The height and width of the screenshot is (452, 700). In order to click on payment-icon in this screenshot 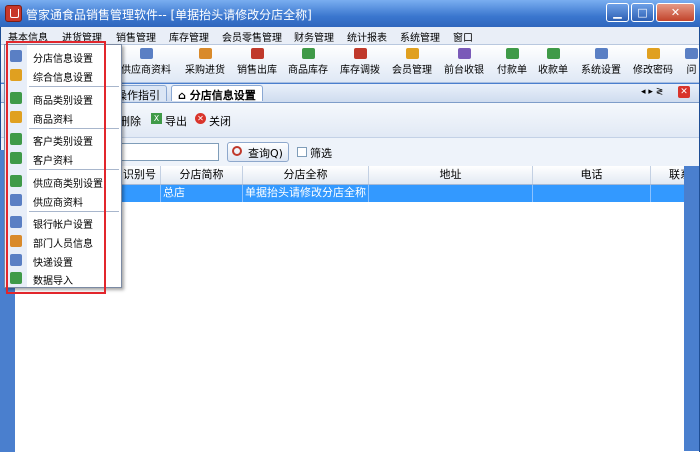, I will do `click(512, 53)`.